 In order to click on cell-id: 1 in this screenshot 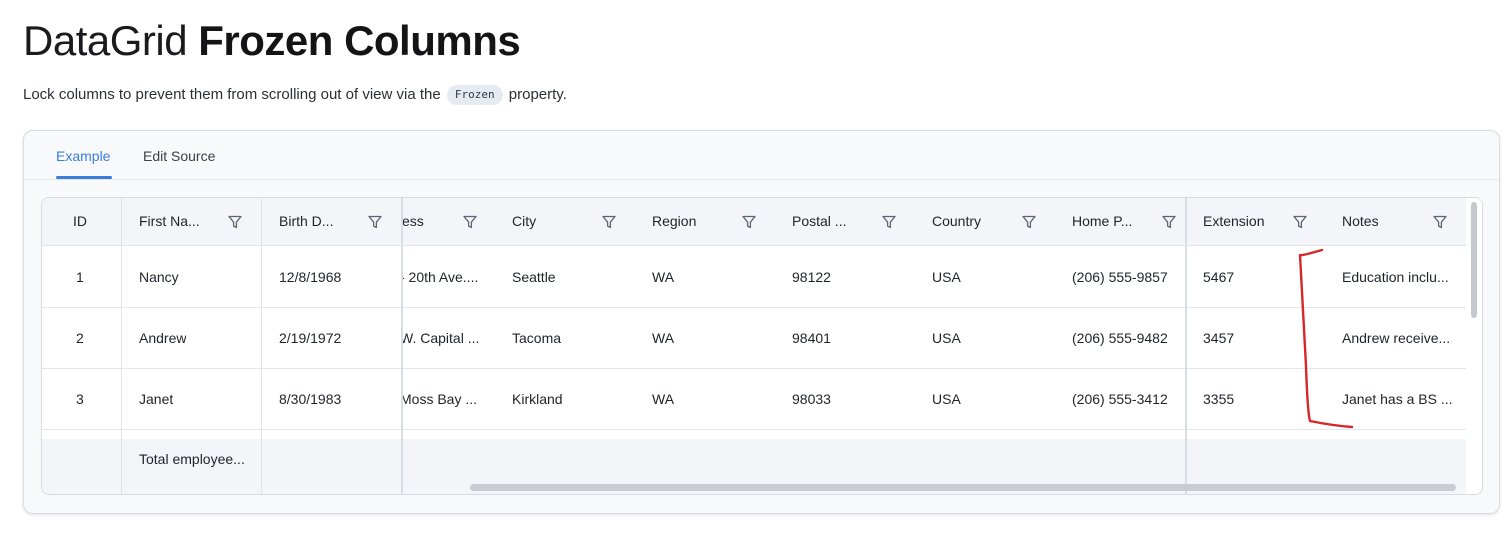, I will do `click(80, 277)`.